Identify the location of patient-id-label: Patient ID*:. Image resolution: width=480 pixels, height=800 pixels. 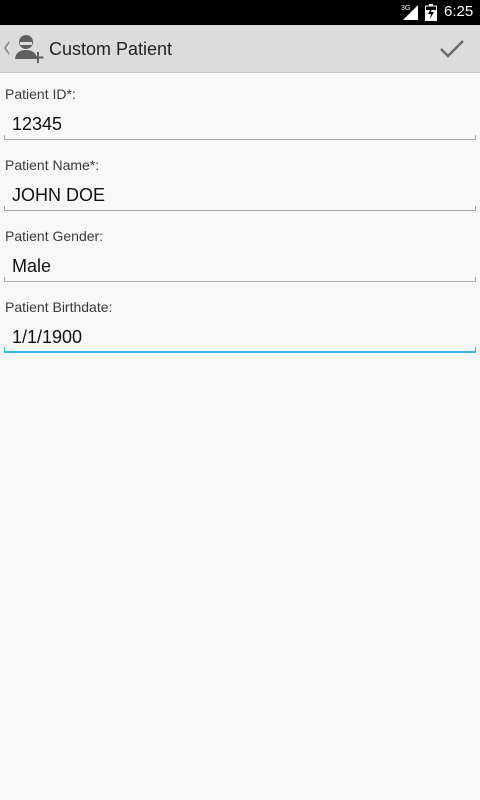
(40, 94).